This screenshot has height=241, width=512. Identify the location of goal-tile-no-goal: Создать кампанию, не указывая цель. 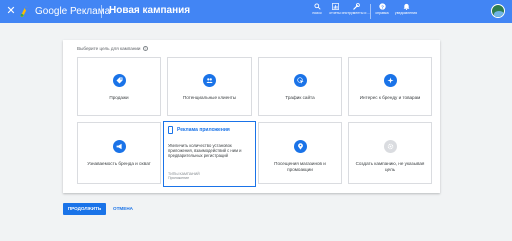
(390, 153).